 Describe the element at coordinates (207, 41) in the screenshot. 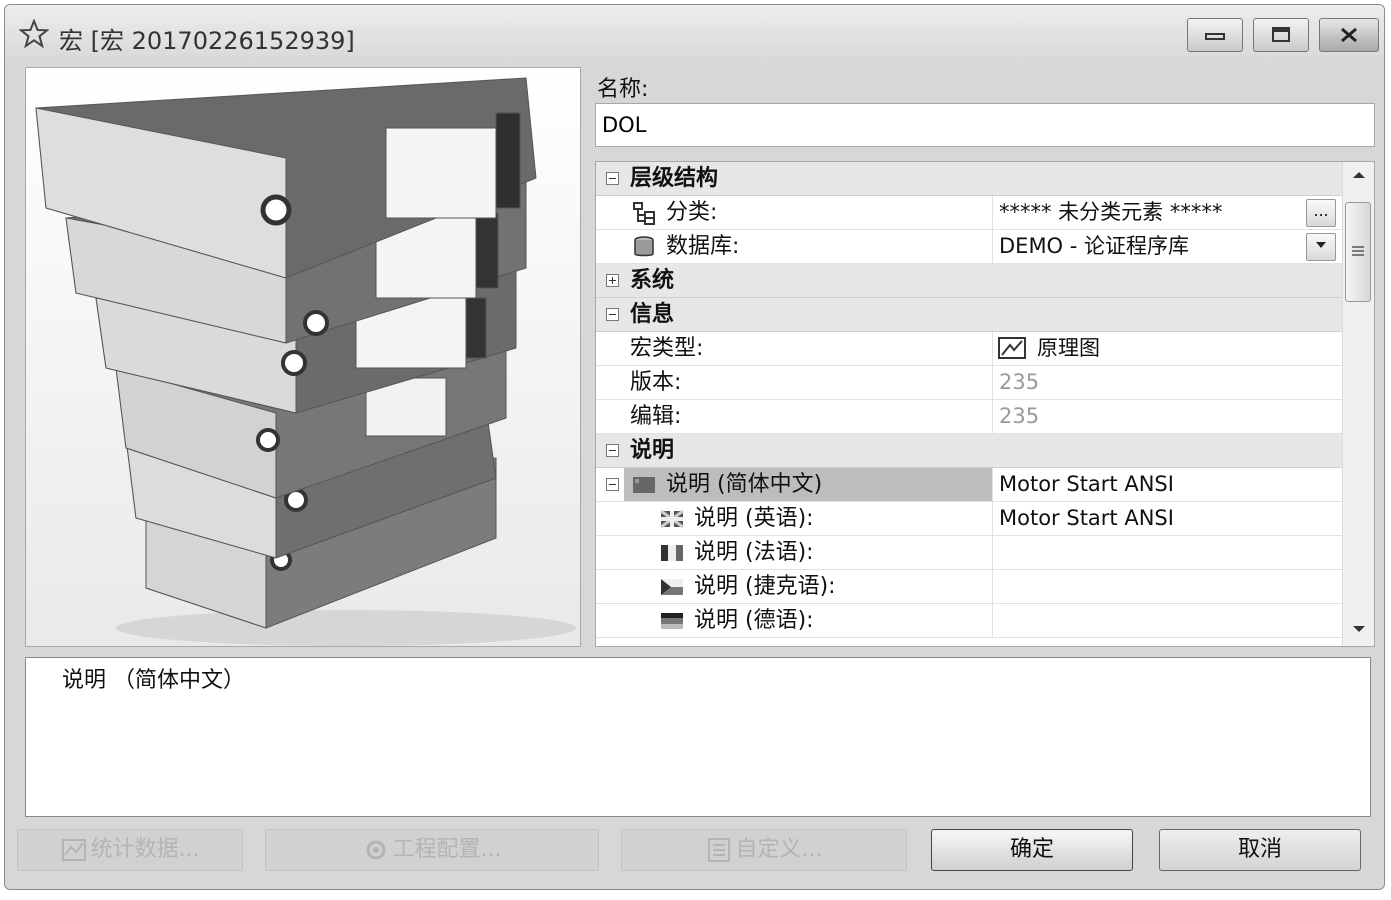

I see `window-title: 宏 [宏 20170226152939]` at that location.